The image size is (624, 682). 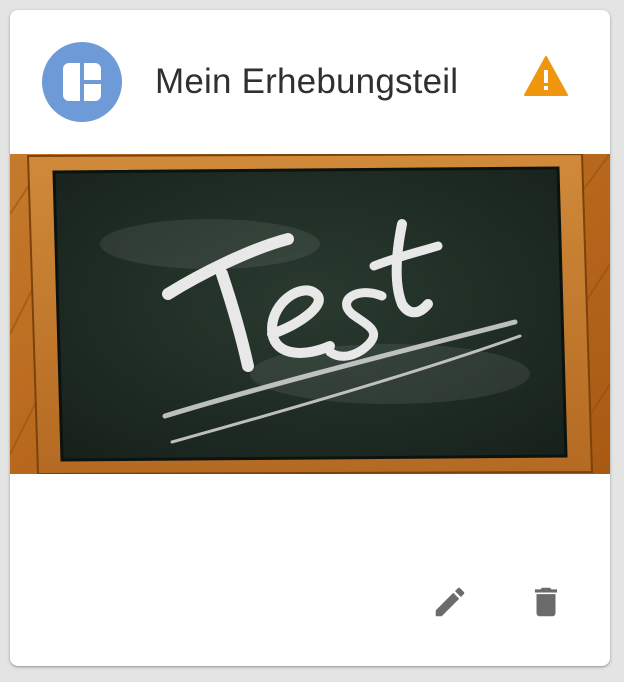 I want to click on edit-button, so click(x=450, y=602).